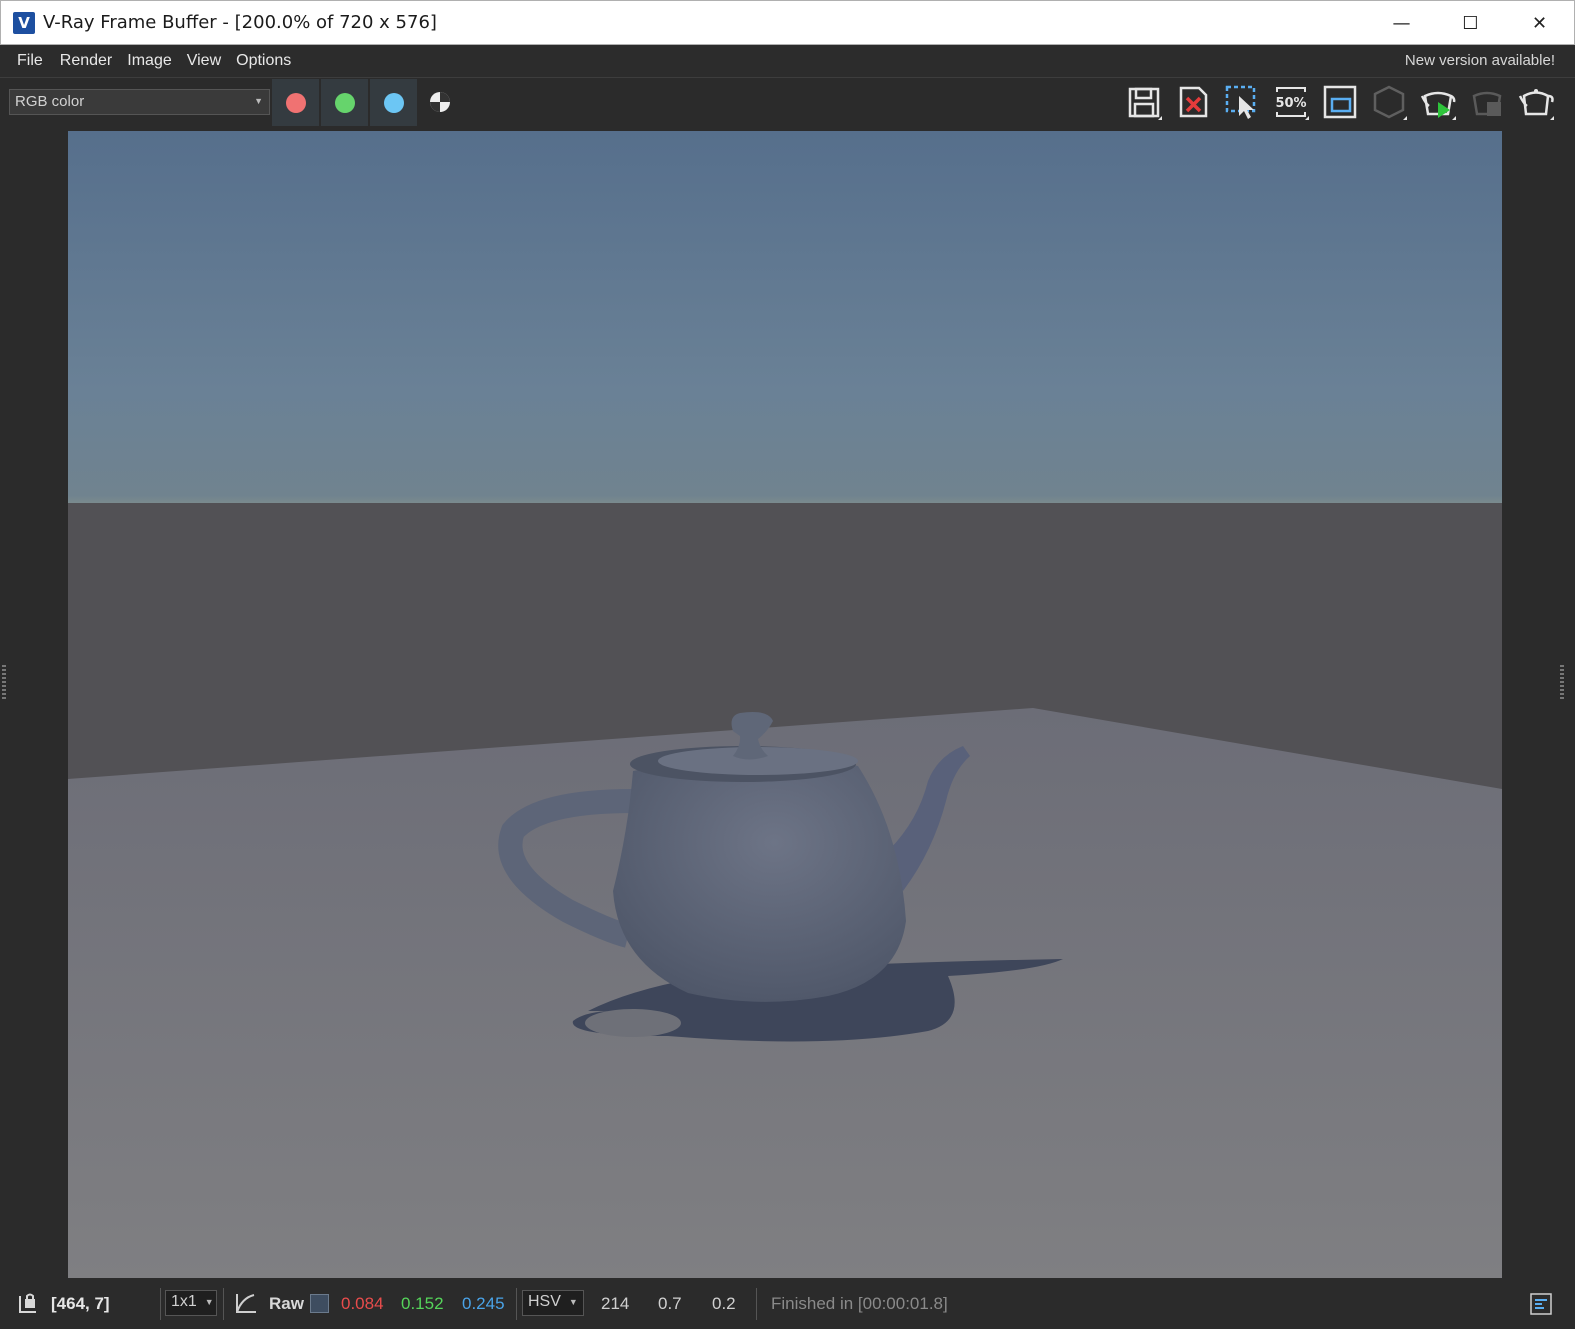  I want to click on blue-dot-icon, so click(393, 102).